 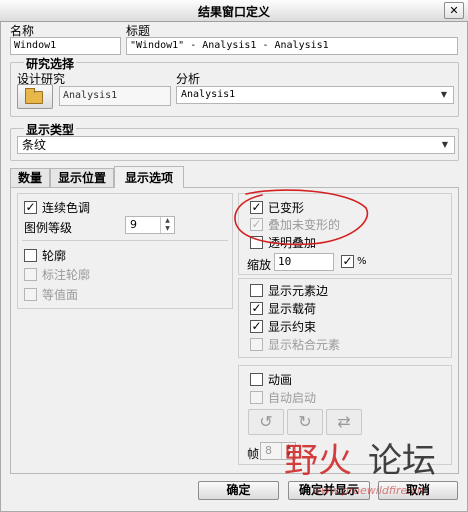 I want to click on display-type-value: 条纹, so click(x=34, y=145).